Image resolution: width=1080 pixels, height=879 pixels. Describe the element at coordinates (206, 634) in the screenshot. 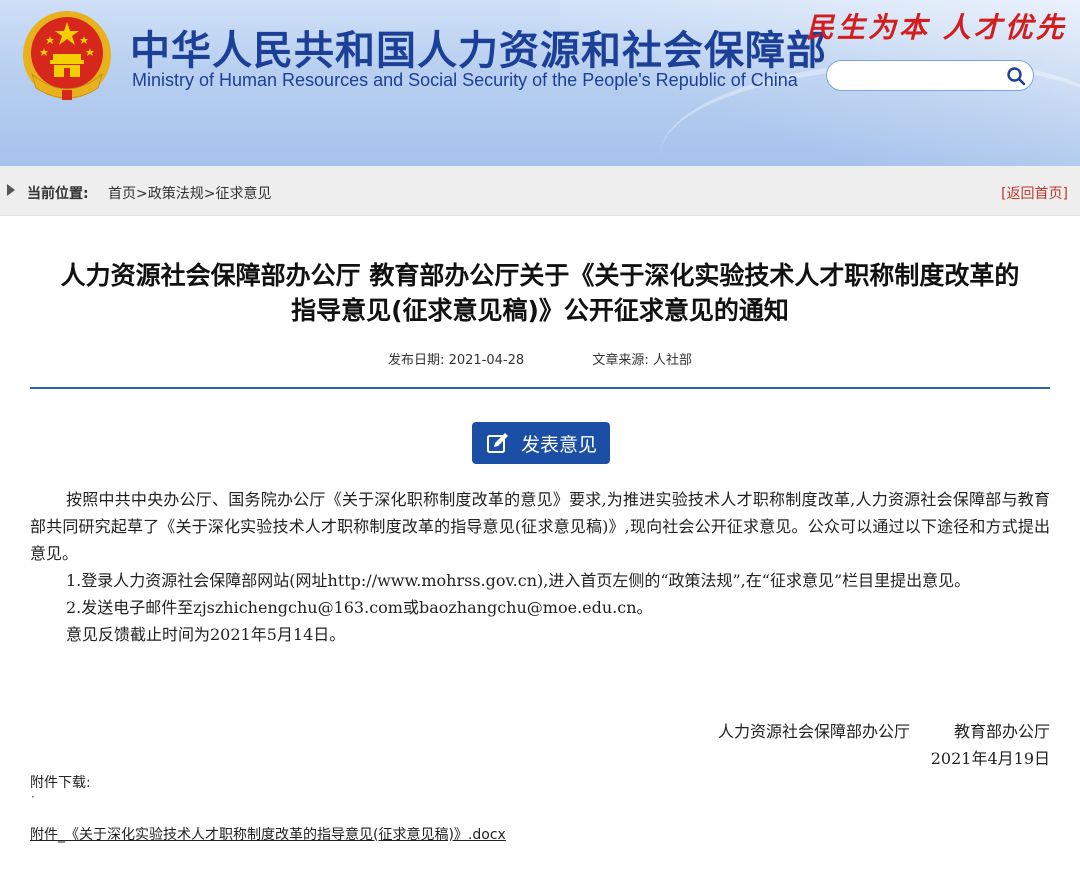

I see `paragraph: 意见反馈截止时间为2021年5月14日。` at that location.